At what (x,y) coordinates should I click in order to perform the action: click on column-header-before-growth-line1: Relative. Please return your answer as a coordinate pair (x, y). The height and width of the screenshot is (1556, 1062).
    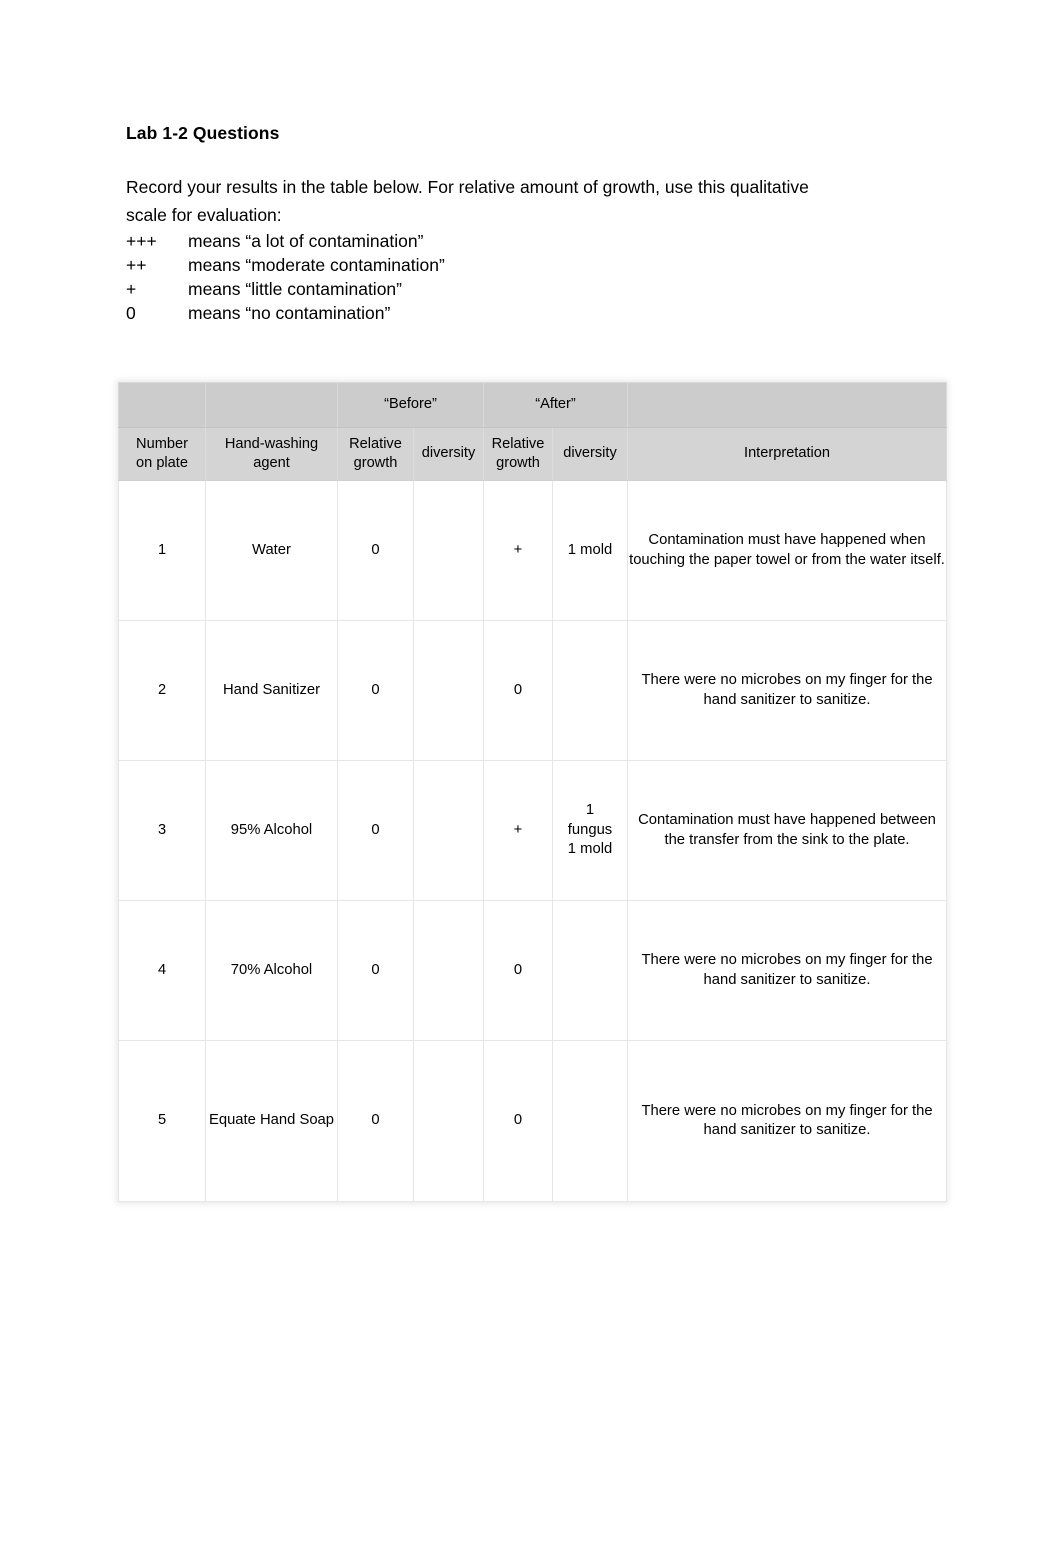
    Looking at the image, I should click on (375, 443).